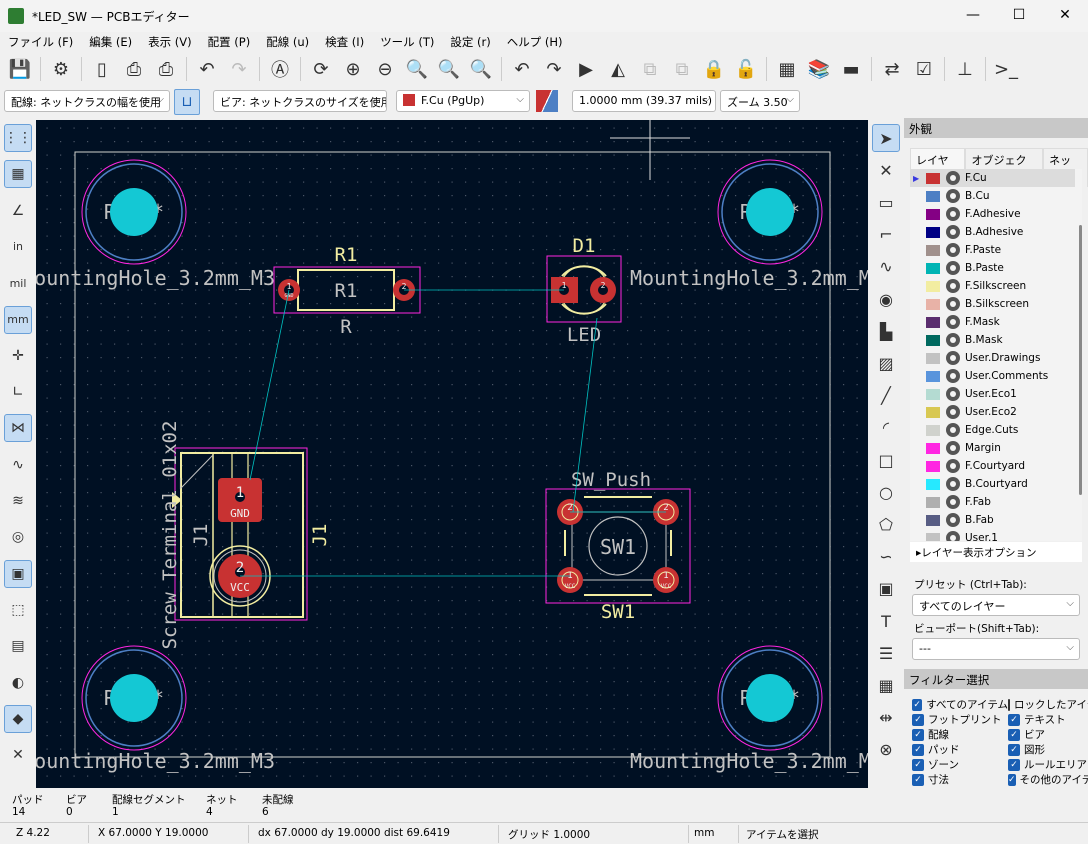  Describe the element at coordinates (819, 69) in the screenshot. I see `footprint-browser-icon: 📚` at that location.